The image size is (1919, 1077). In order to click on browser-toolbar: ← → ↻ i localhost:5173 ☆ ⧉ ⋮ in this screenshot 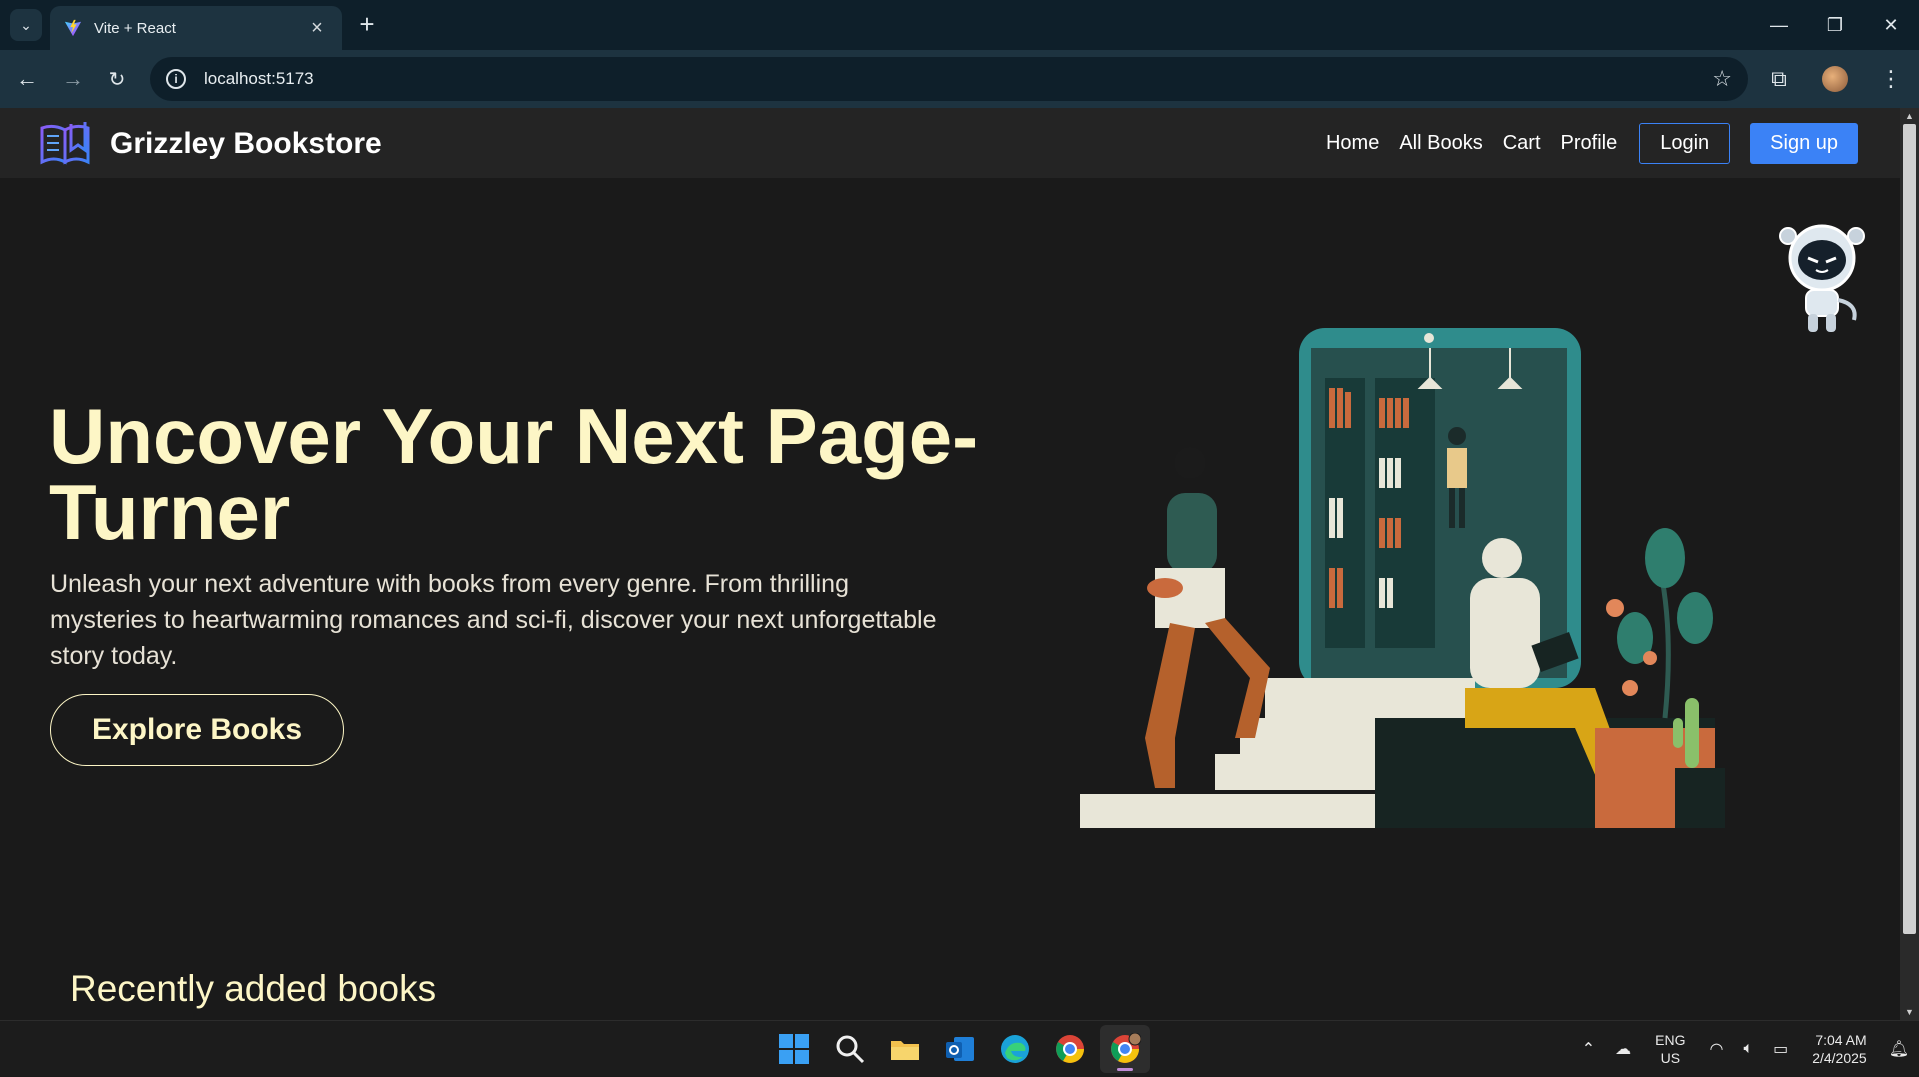, I will do `click(959, 79)`.